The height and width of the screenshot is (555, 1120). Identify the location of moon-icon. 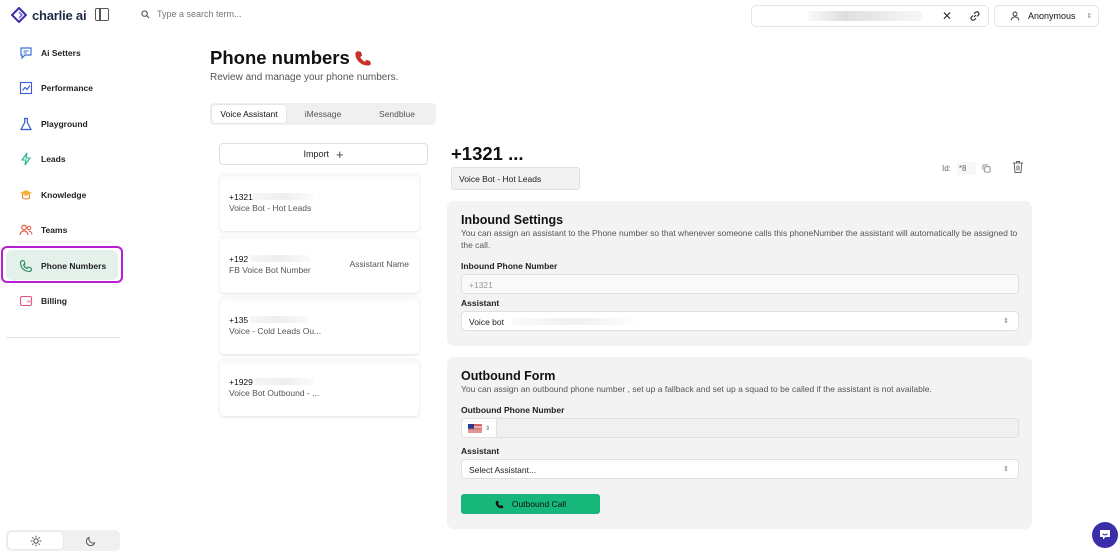
(90, 541).